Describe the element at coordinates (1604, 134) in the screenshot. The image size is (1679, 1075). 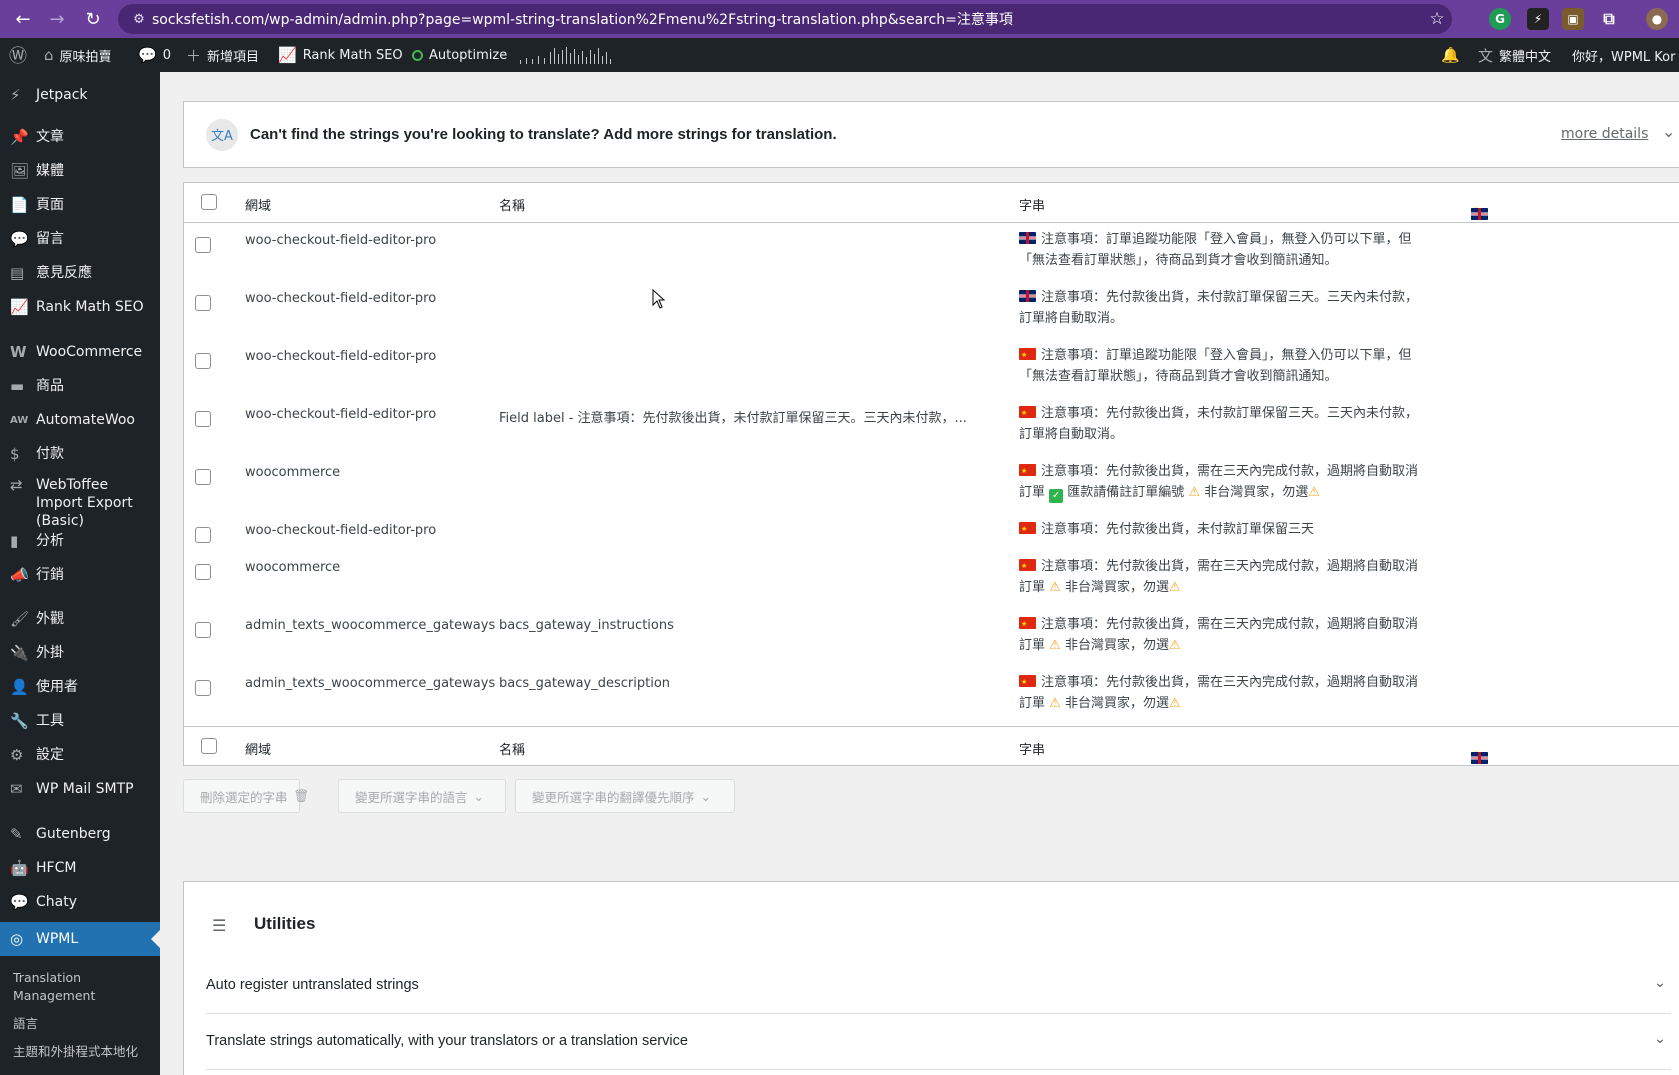
I see `more-details-link: more details` at that location.